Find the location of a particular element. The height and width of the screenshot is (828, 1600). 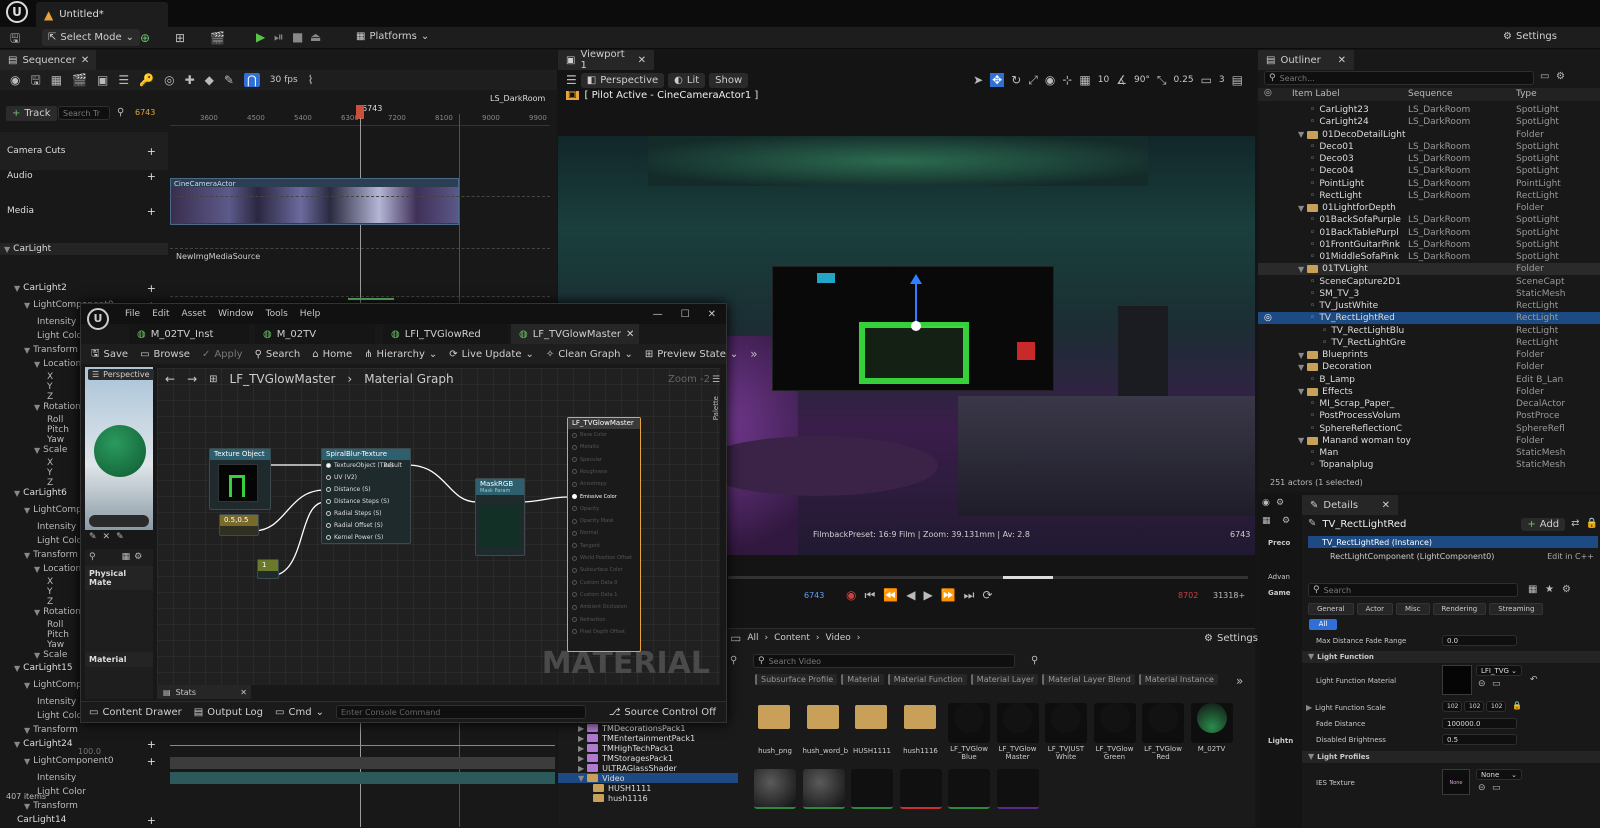

play-step-icon: ⏯ is located at coordinates (279, 37).